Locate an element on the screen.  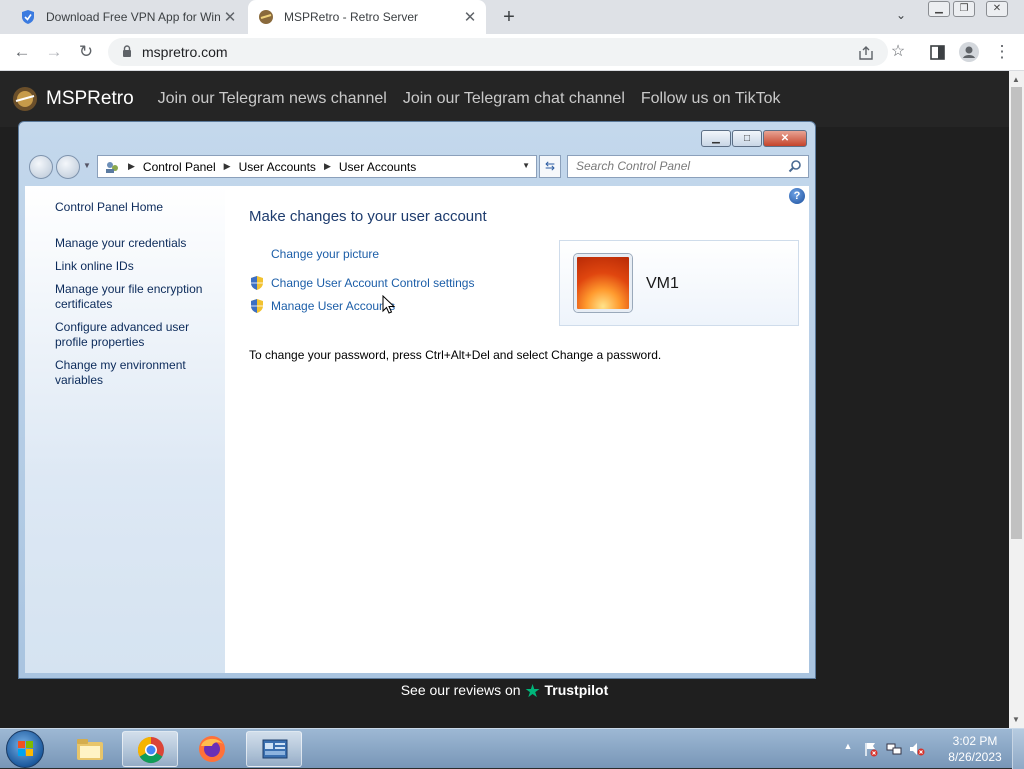
start-button is located at coordinates (25, 749).